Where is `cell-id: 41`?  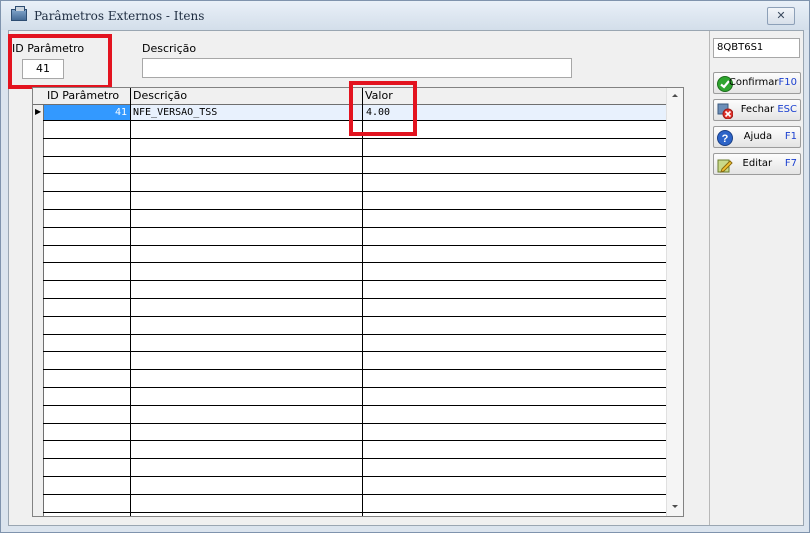
cell-id: 41 is located at coordinates (87, 112).